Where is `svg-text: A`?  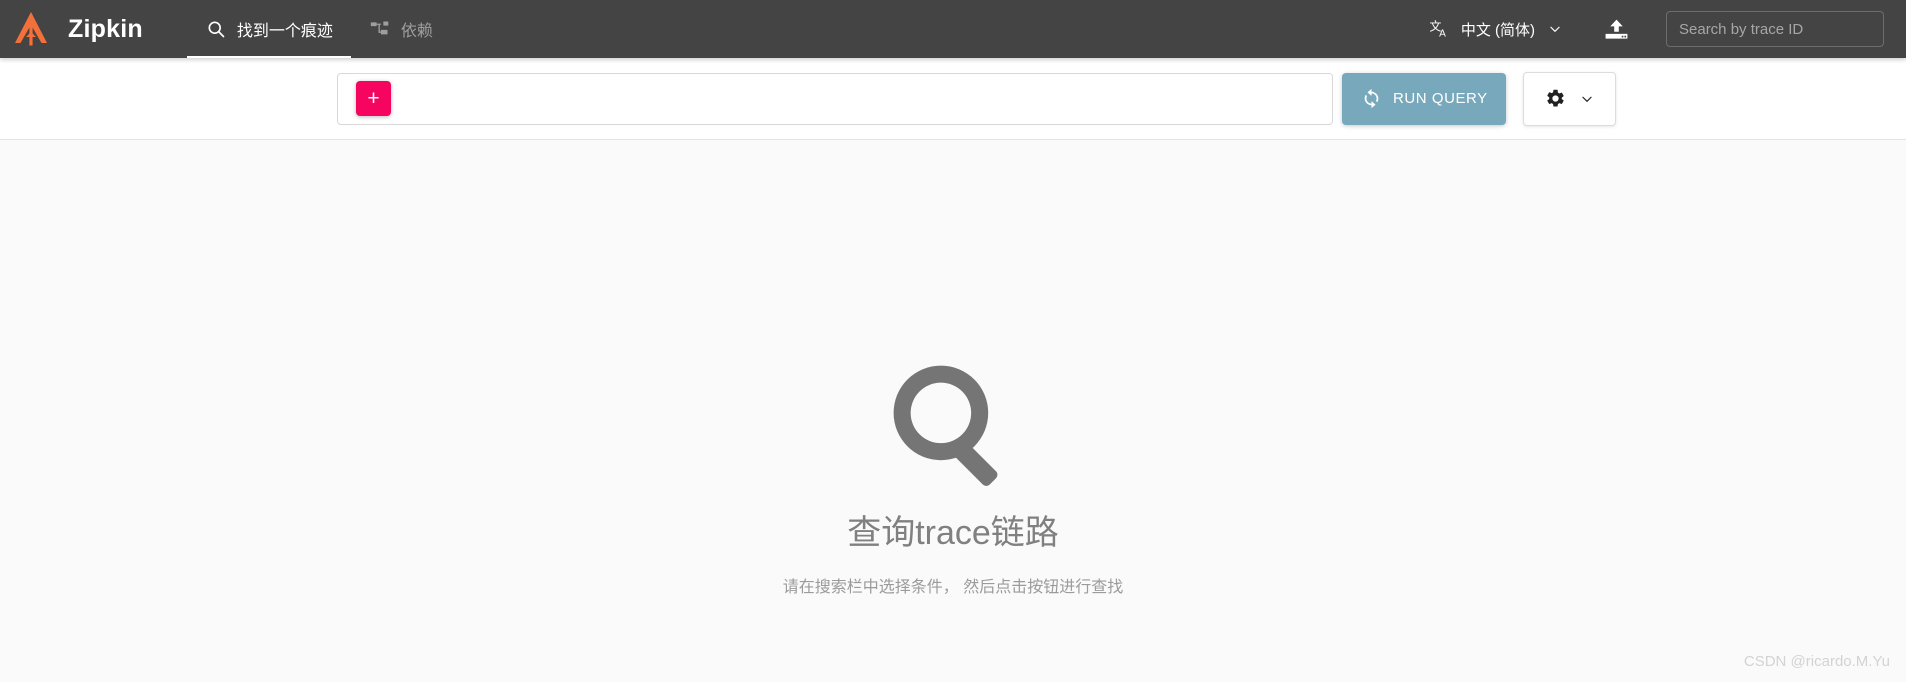
svg-text: A is located at coordinates (1442, 33).